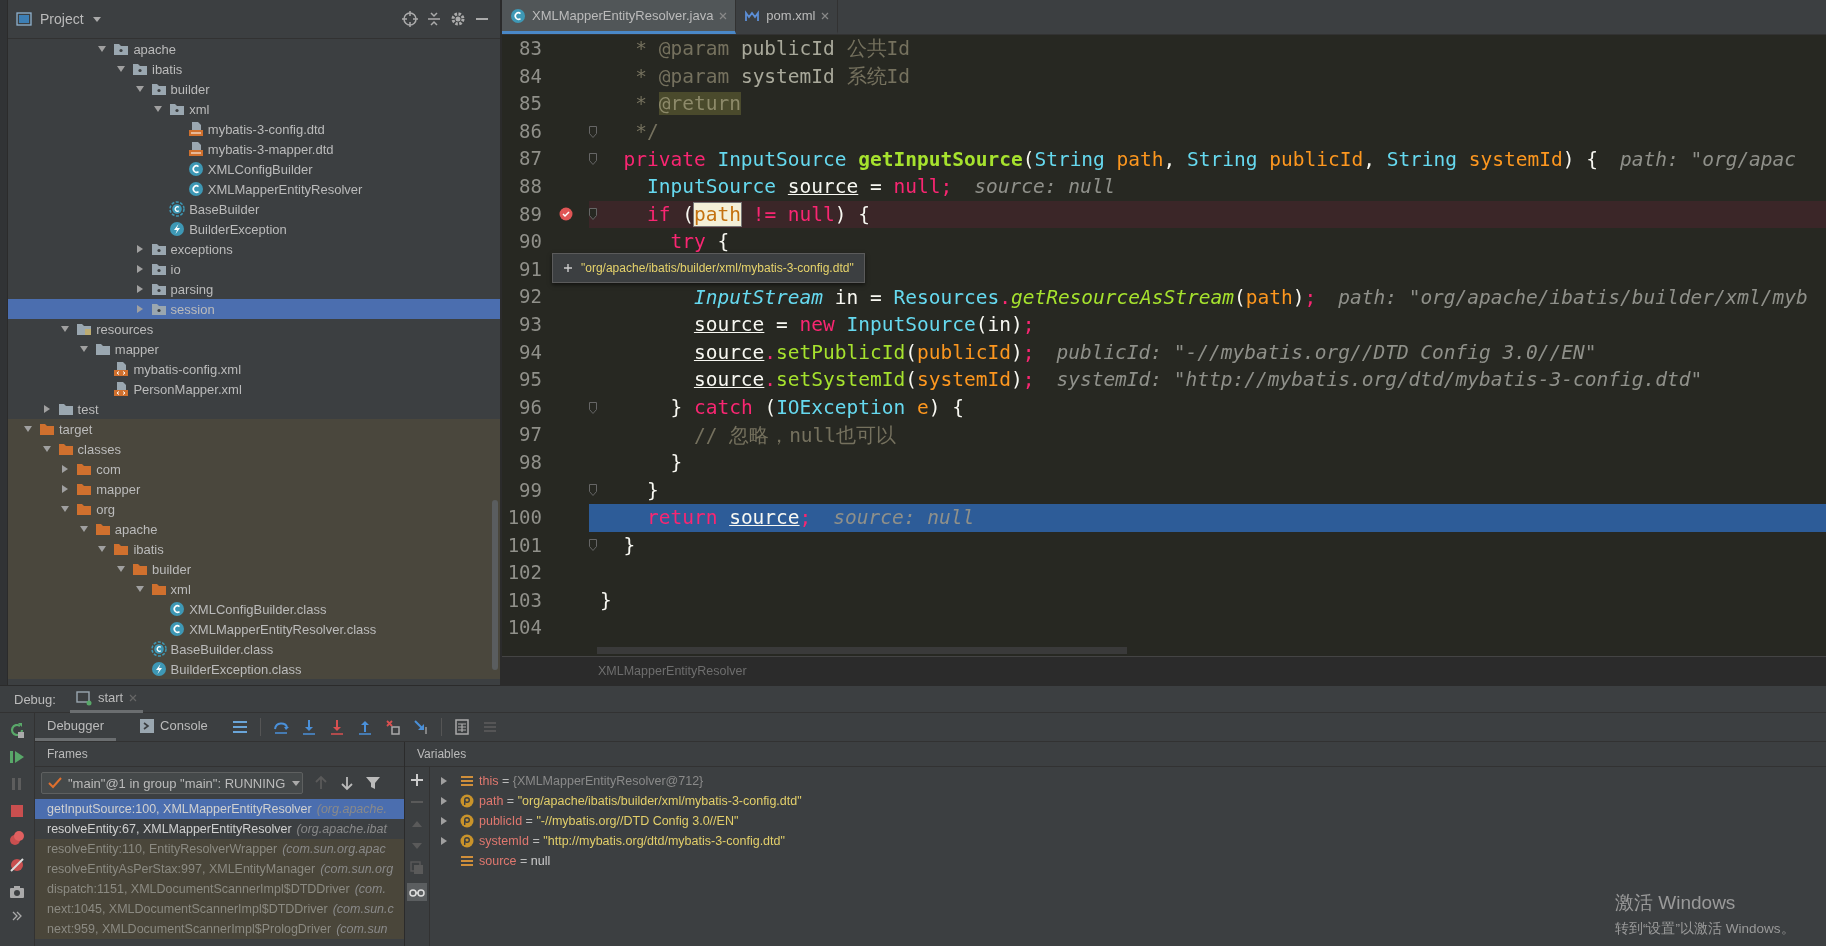 The height and width of the screenshot is (946, 1826). I want to click on step-out-icon, so click(364, 727).